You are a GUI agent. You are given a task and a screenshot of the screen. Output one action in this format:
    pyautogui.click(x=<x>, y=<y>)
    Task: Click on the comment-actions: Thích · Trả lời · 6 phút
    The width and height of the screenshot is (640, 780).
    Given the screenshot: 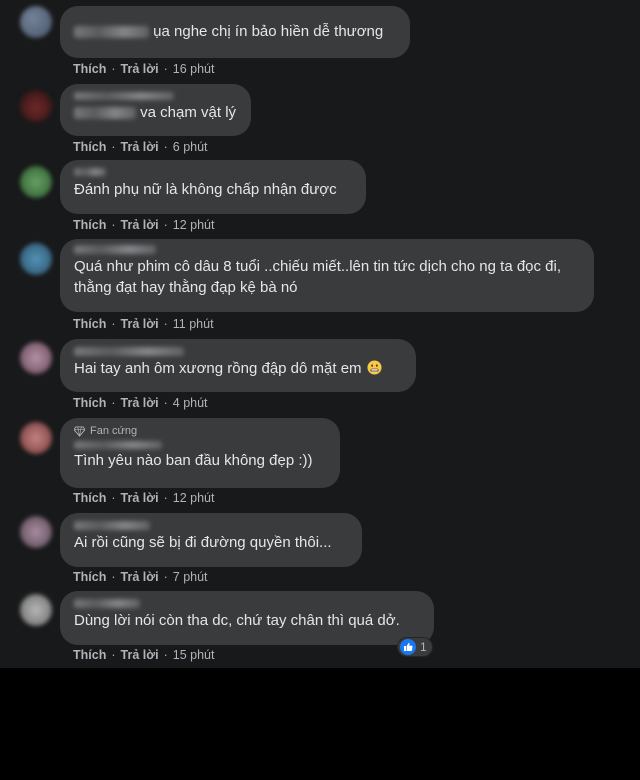 What is the action you would take?
    pyautogui.click(x=140, y=147)
    